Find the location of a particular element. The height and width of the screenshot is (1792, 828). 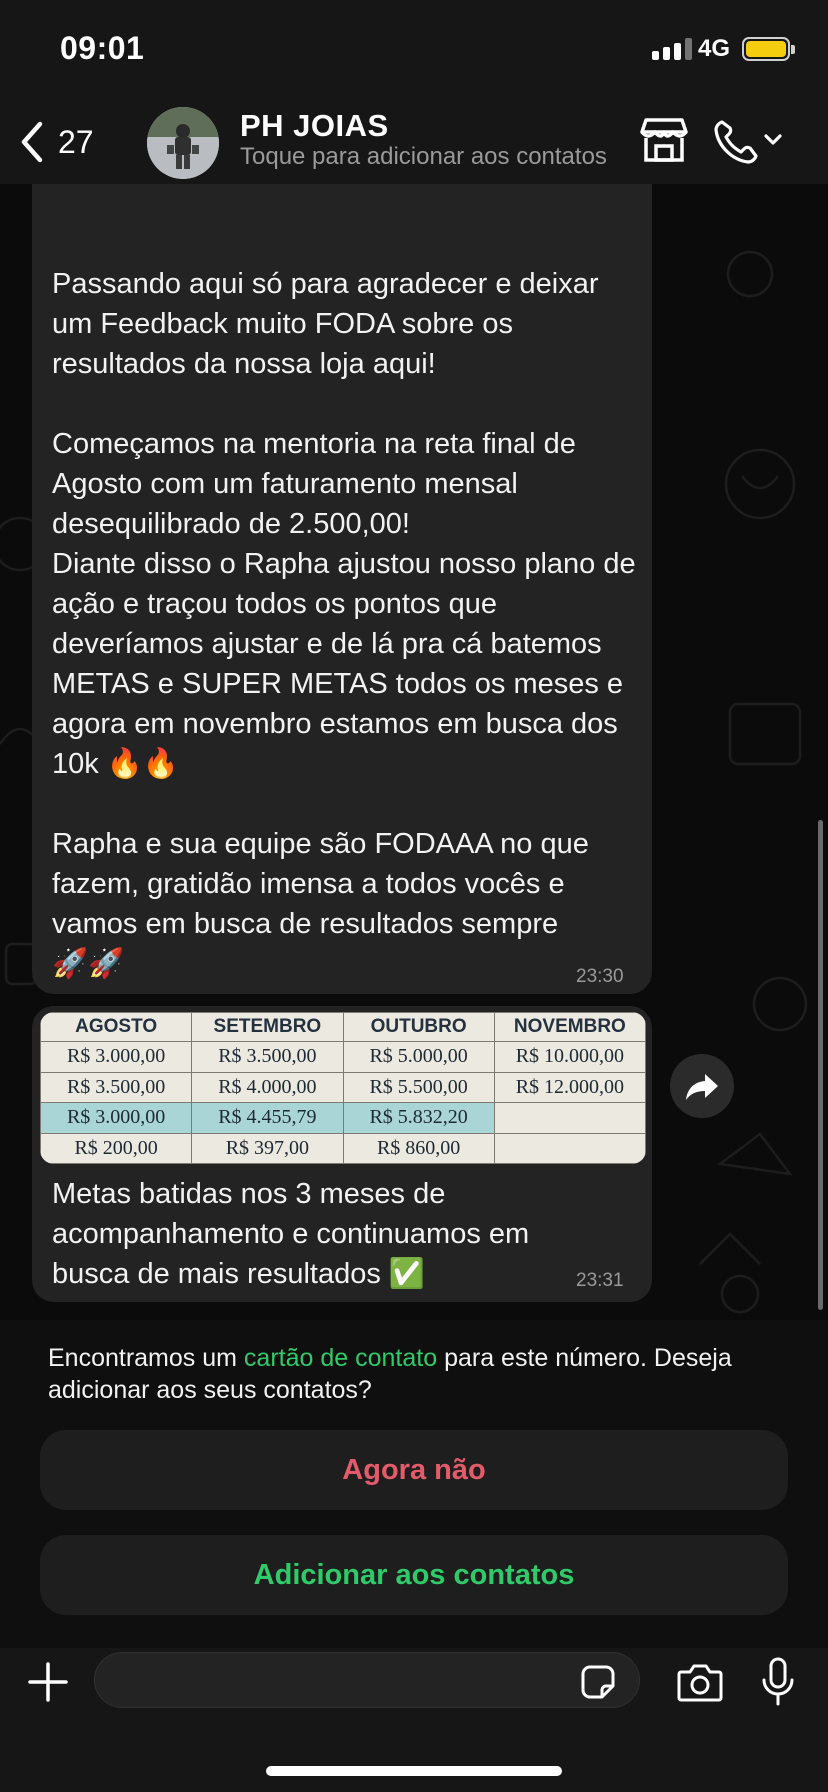

phone-icon is located at coordinates (748, 142).